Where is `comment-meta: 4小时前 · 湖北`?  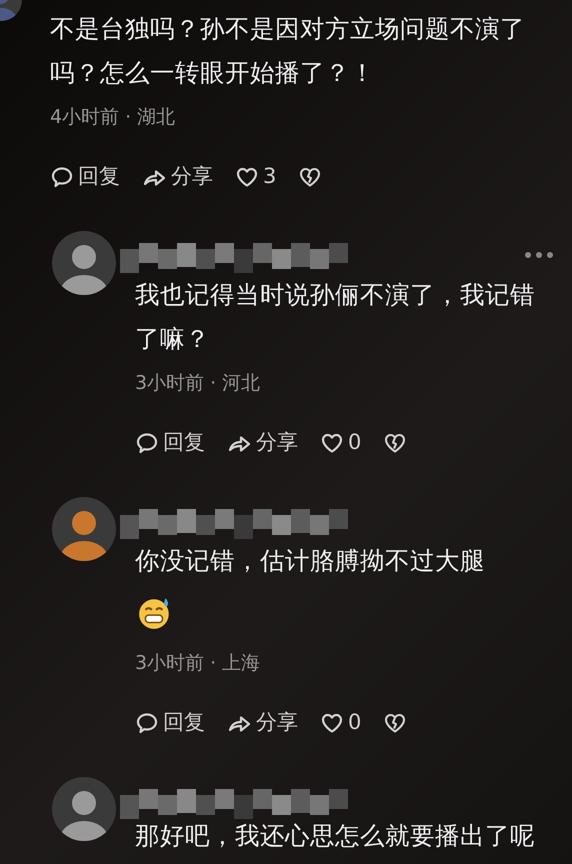
comment-meta: 4小时前 · 湖北 is located at coordinates (113, 117).